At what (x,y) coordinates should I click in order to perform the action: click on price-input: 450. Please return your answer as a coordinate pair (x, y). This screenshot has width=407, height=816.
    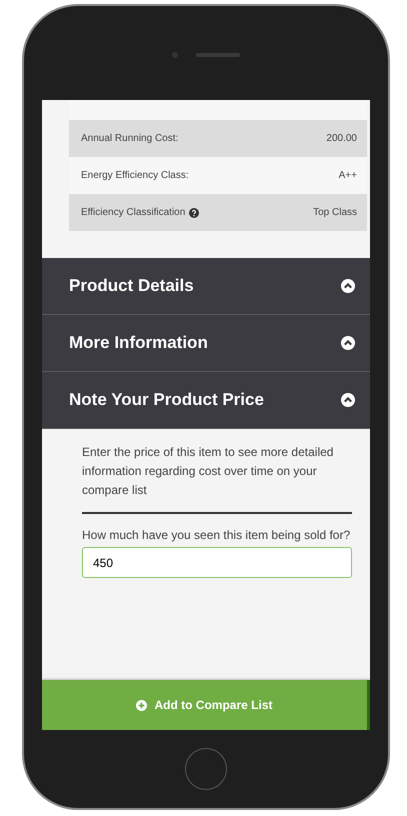
    Looking at the image, I should click on (217, 562).